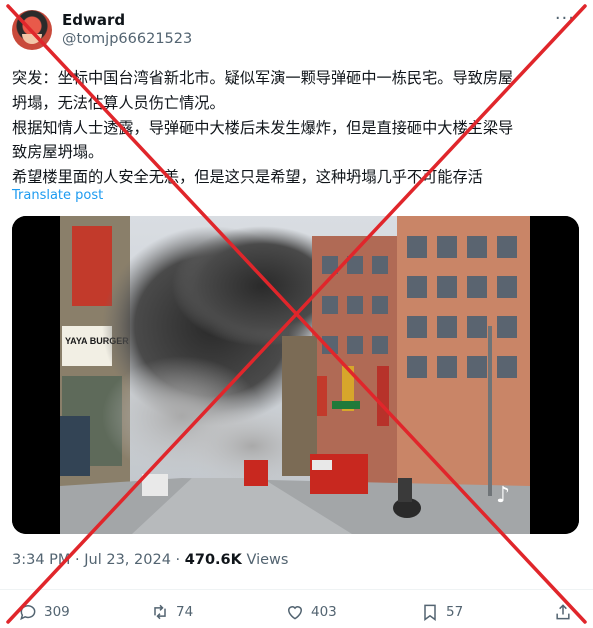 This screenshot has width=593, height=628. I want to click on repost-icon, so click(160, 612).